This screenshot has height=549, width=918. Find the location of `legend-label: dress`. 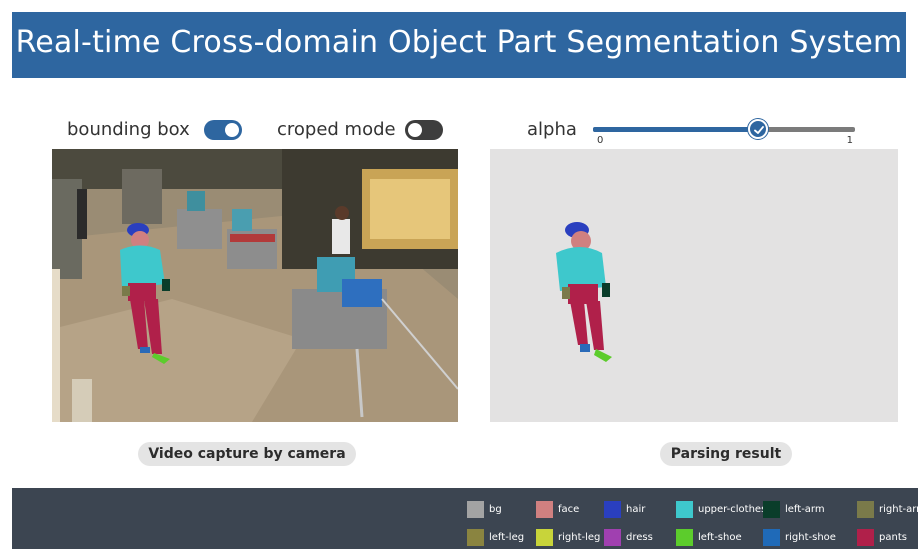

legend-label: dress is located at coordinates (639, 537).